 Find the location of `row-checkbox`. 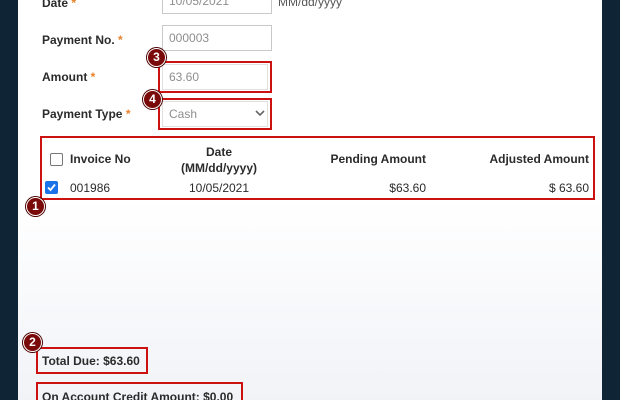

row-checkbox is located at coordinates (51, 187).